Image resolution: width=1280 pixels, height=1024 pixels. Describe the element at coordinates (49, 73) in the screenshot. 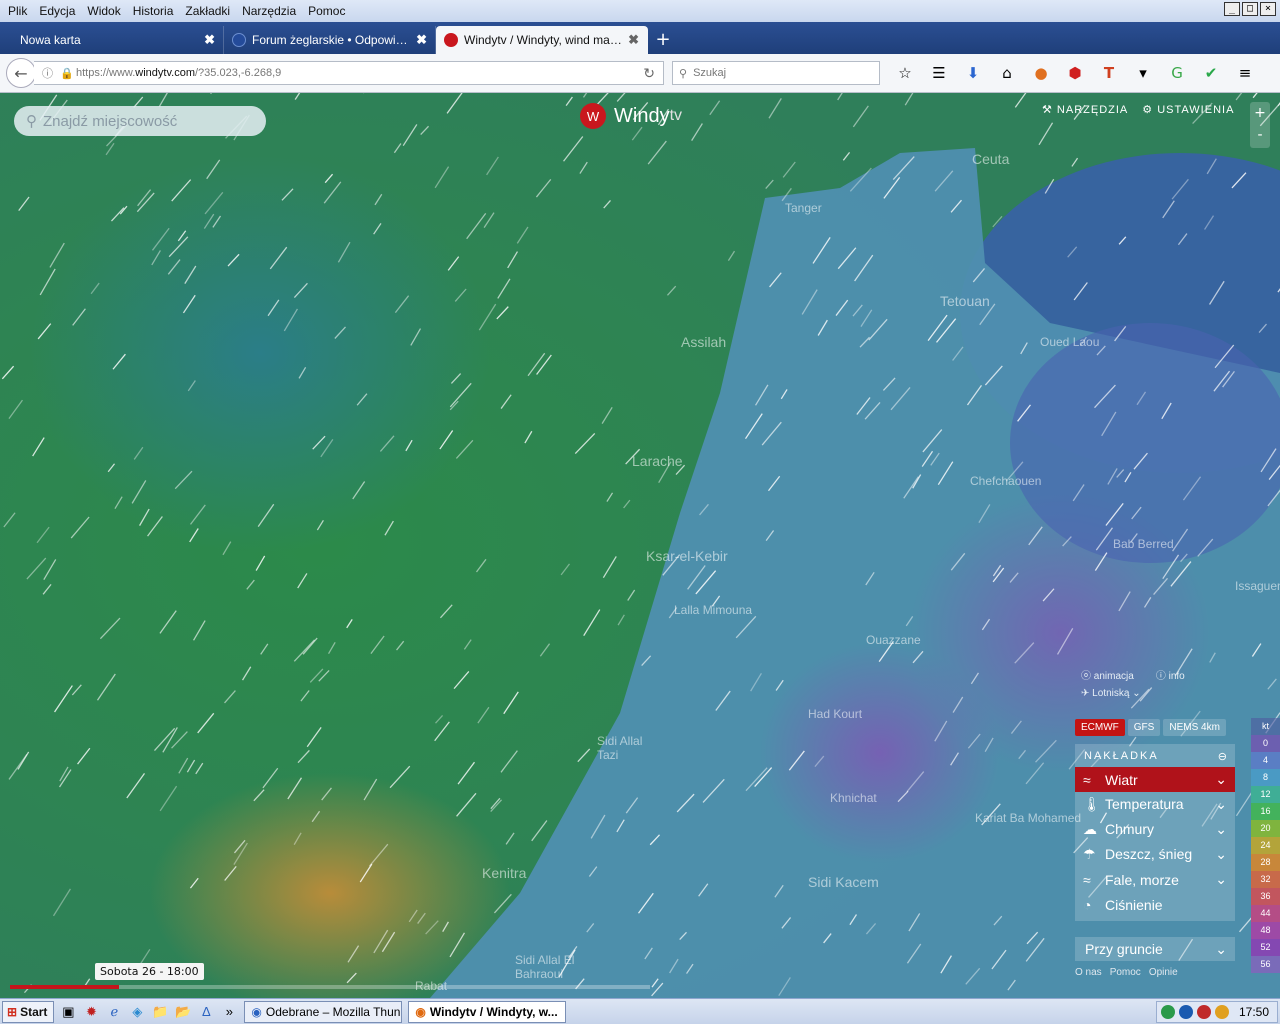

I see `info-icon: ⓘ` at that location.